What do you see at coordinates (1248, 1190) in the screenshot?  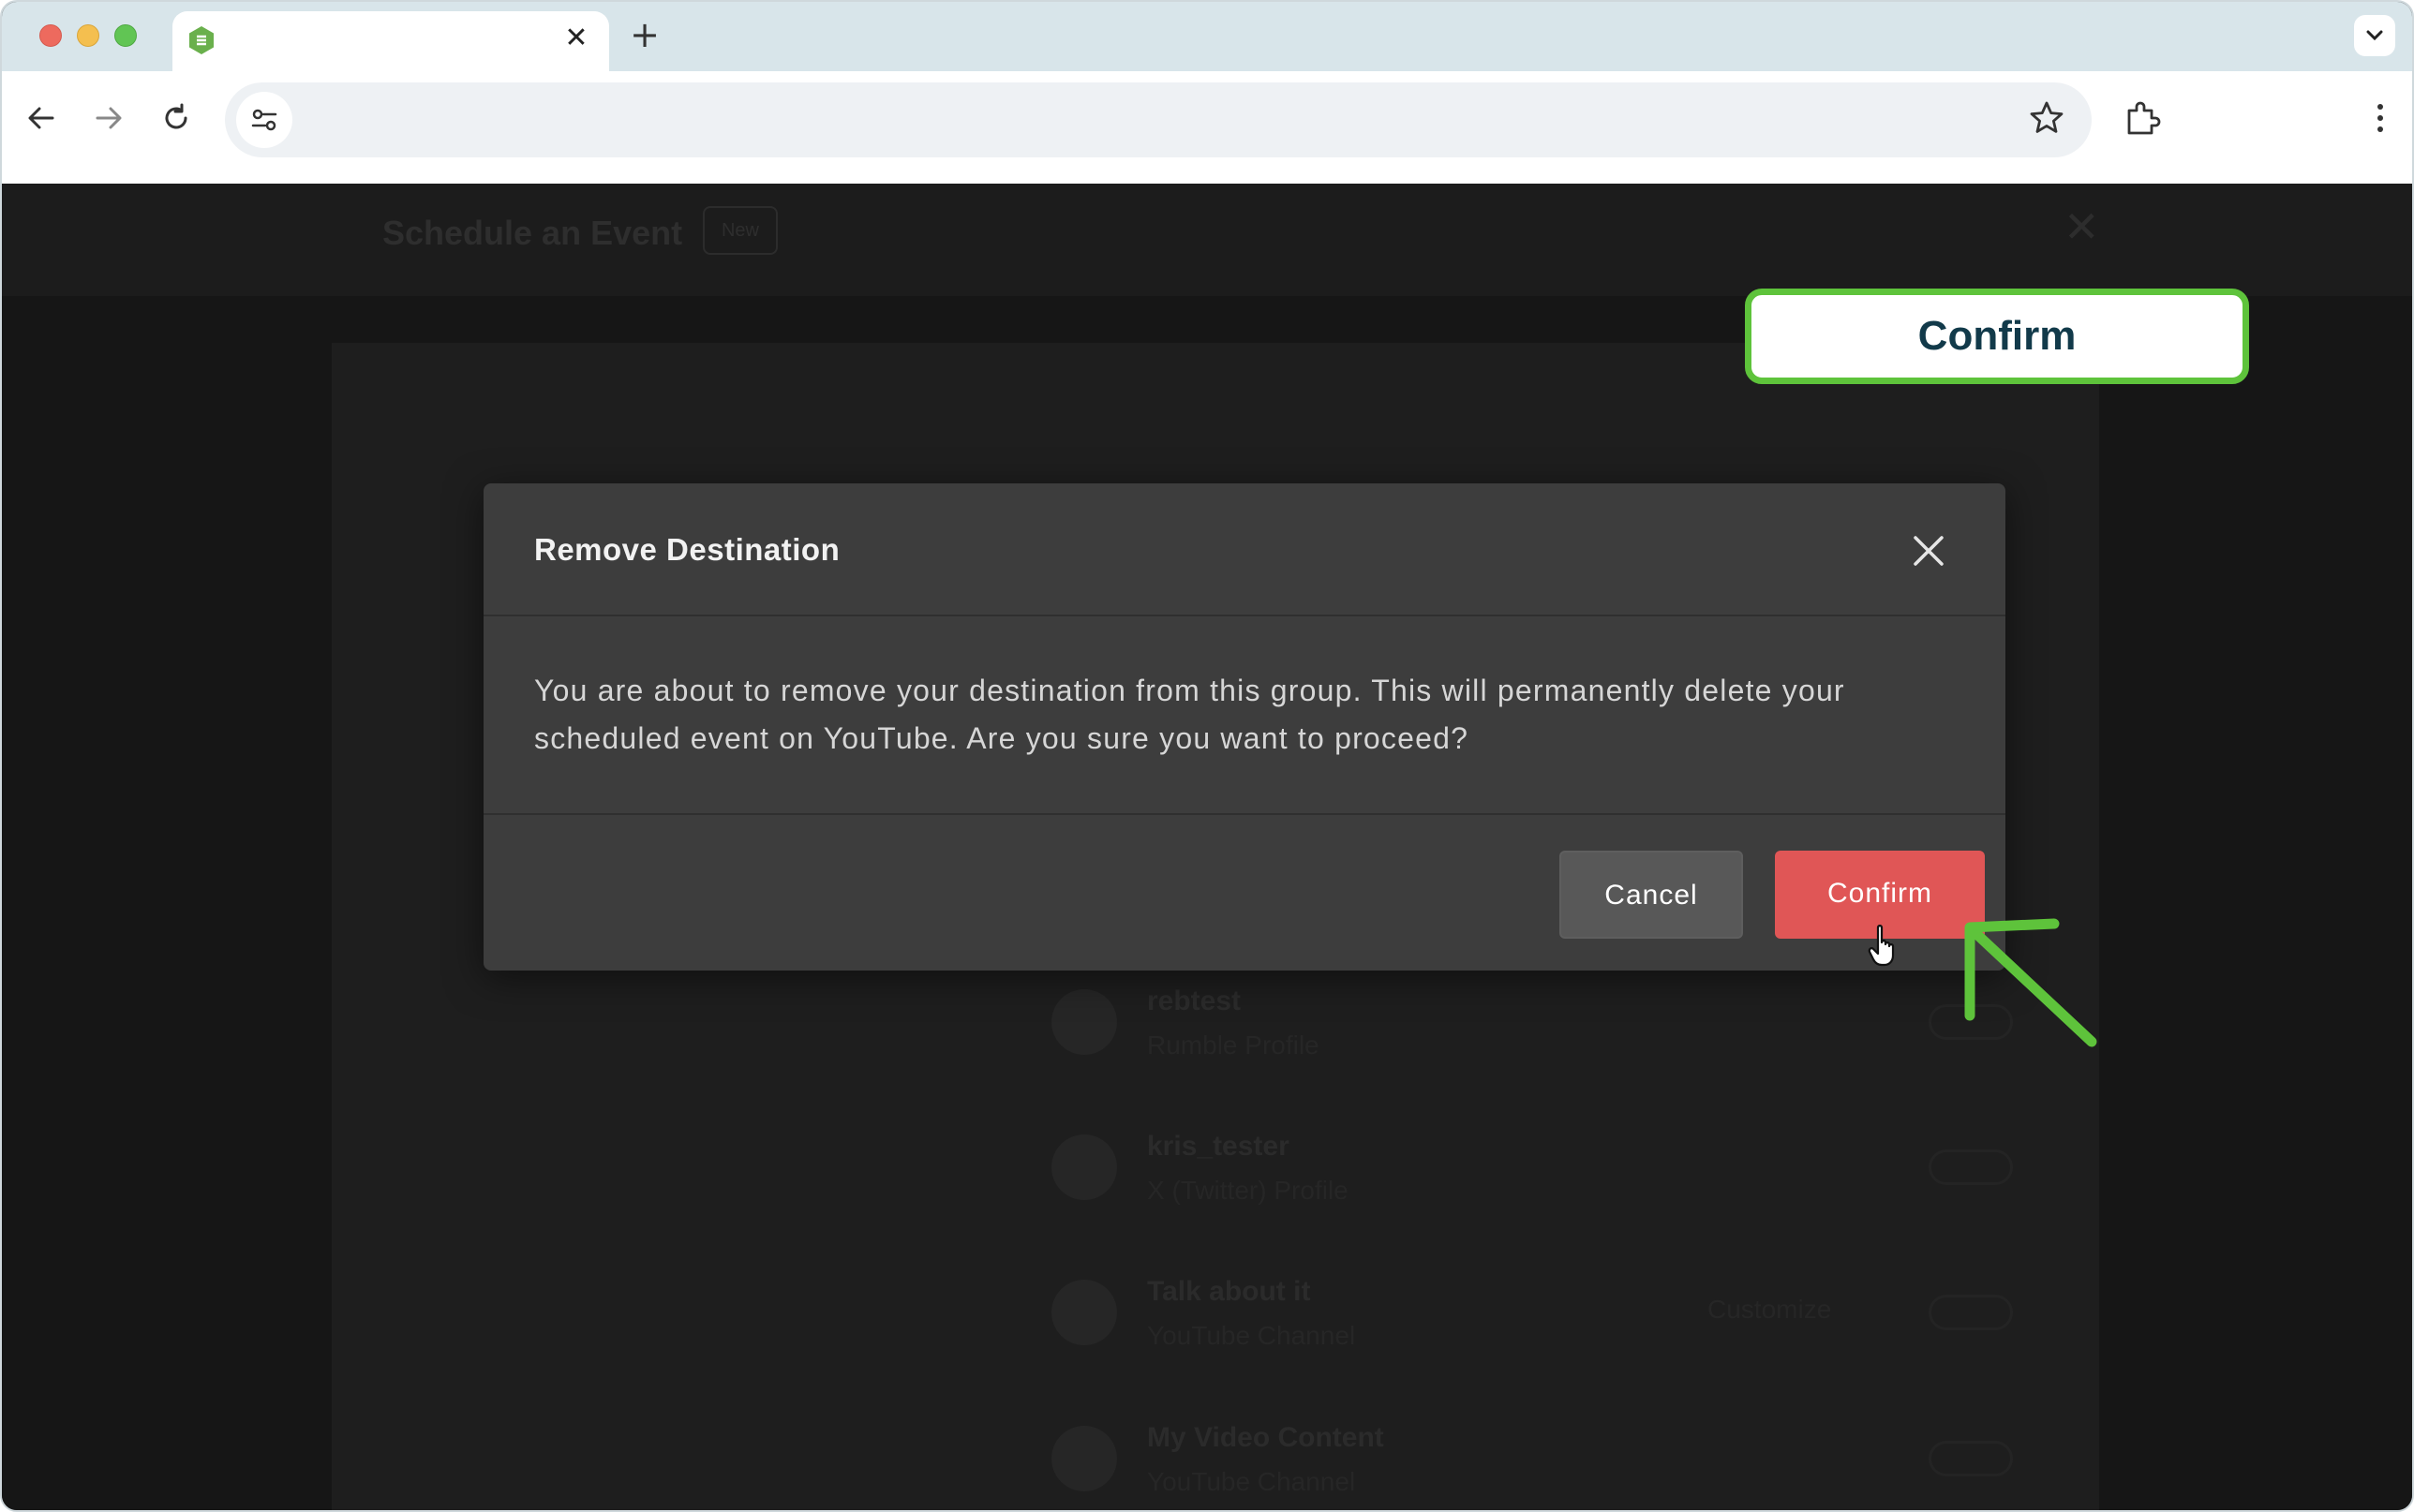 I see `destination-type: X (Twitter) Profile` at bounding box center [1248, 1190].